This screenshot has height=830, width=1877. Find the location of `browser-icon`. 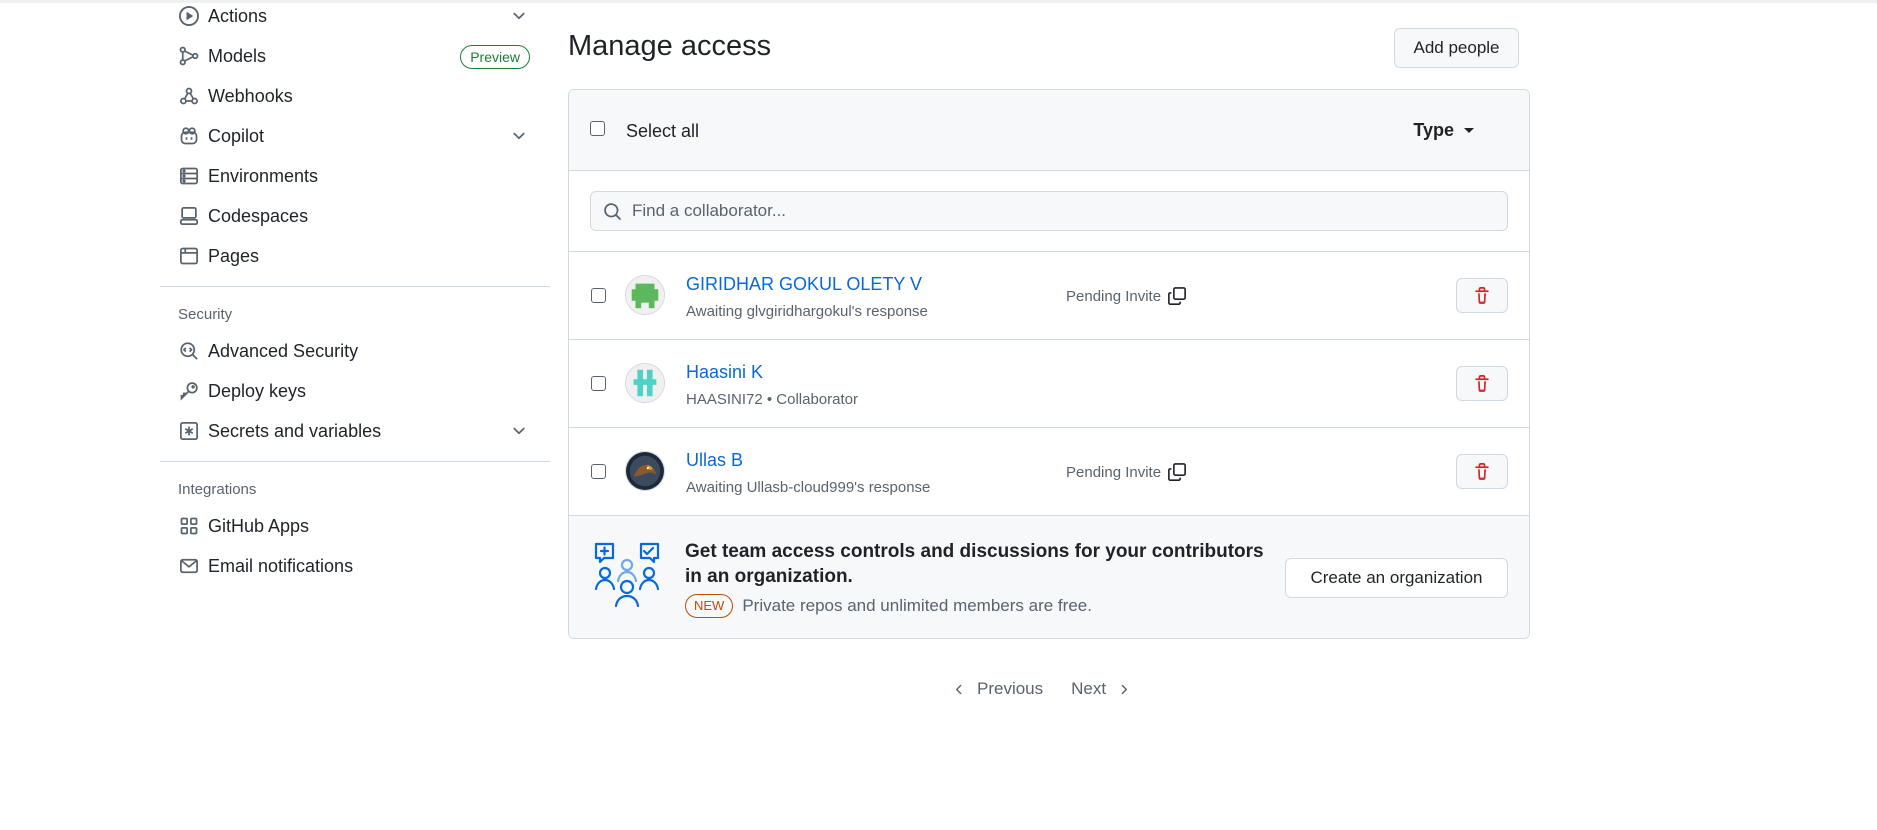

browser-icon is located at coordinates (189, 256).